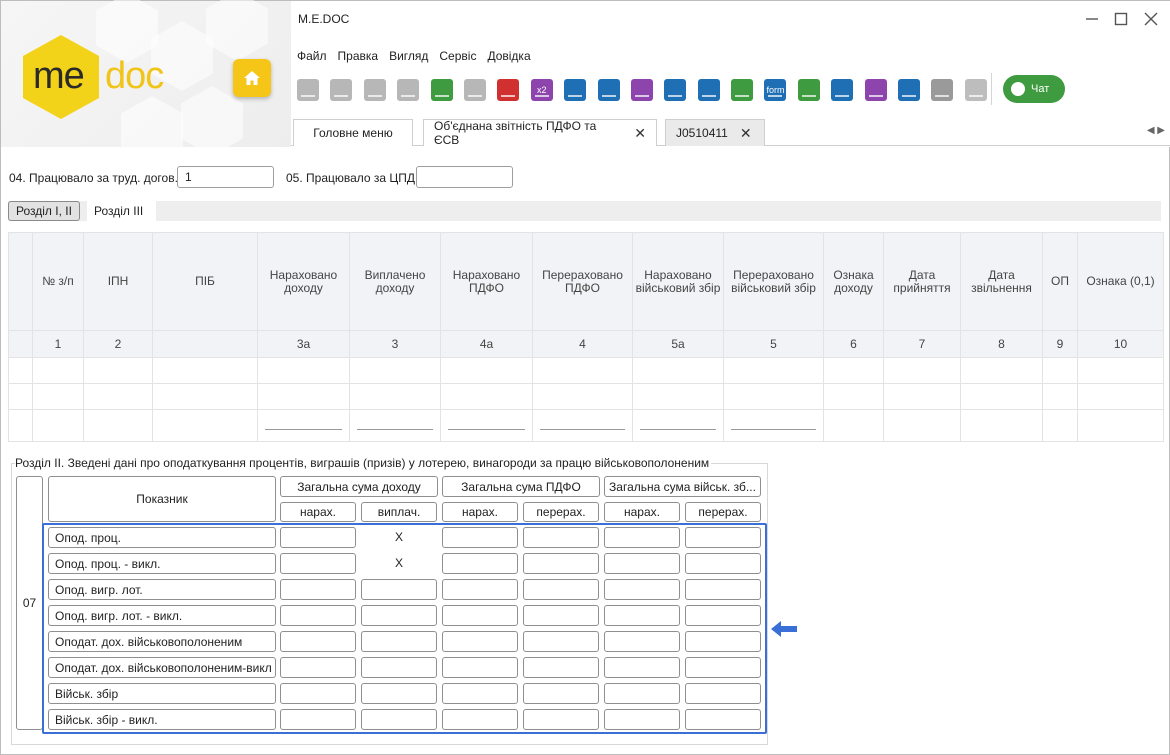 Image resolution: width=1170 pixels, height=755 pixels. I want to click on hex-decoration, so click(237, 30).